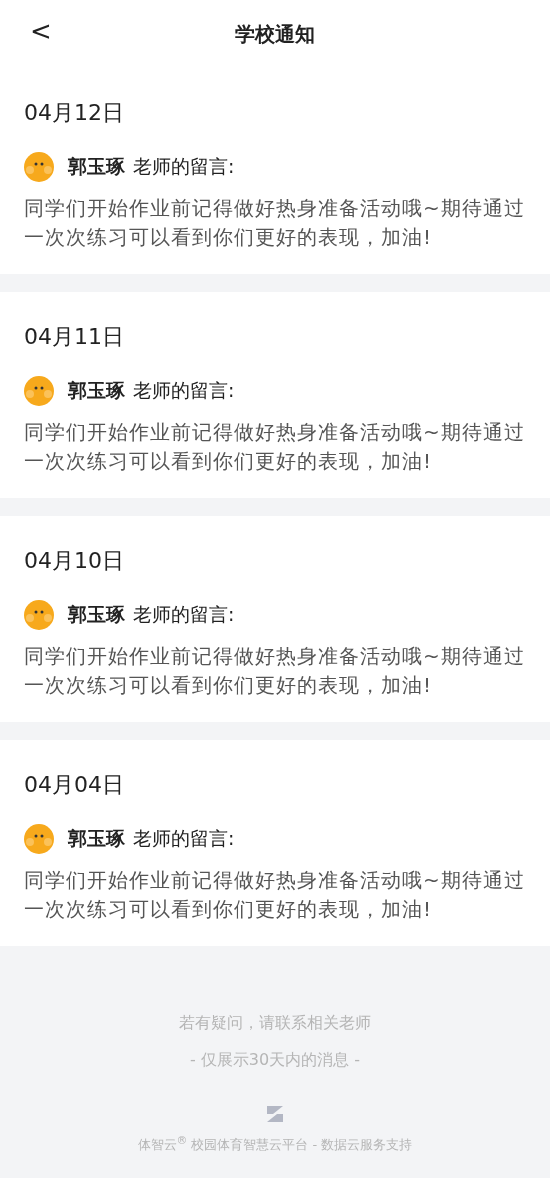 The image size is (550, 1178). I want to click on range-note: - 仅展示30天内的消息 -, so click(275, 1060).